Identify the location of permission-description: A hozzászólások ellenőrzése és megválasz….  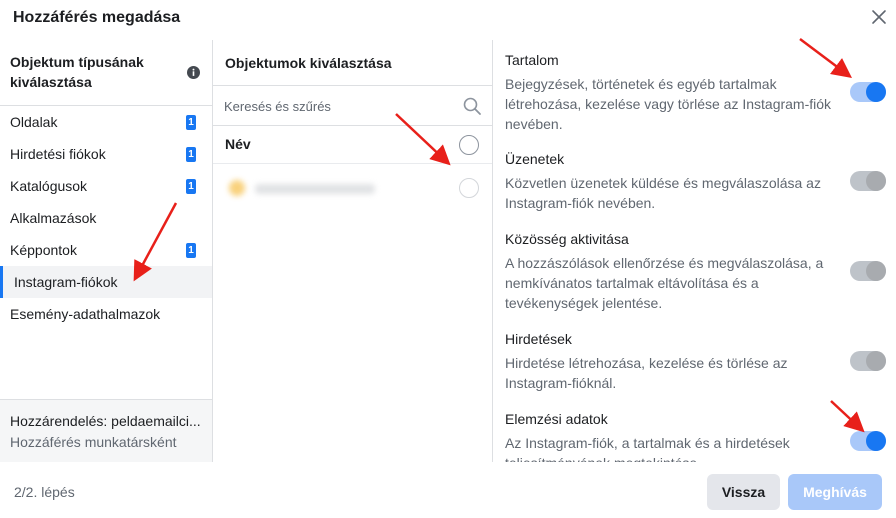
(664, 283).